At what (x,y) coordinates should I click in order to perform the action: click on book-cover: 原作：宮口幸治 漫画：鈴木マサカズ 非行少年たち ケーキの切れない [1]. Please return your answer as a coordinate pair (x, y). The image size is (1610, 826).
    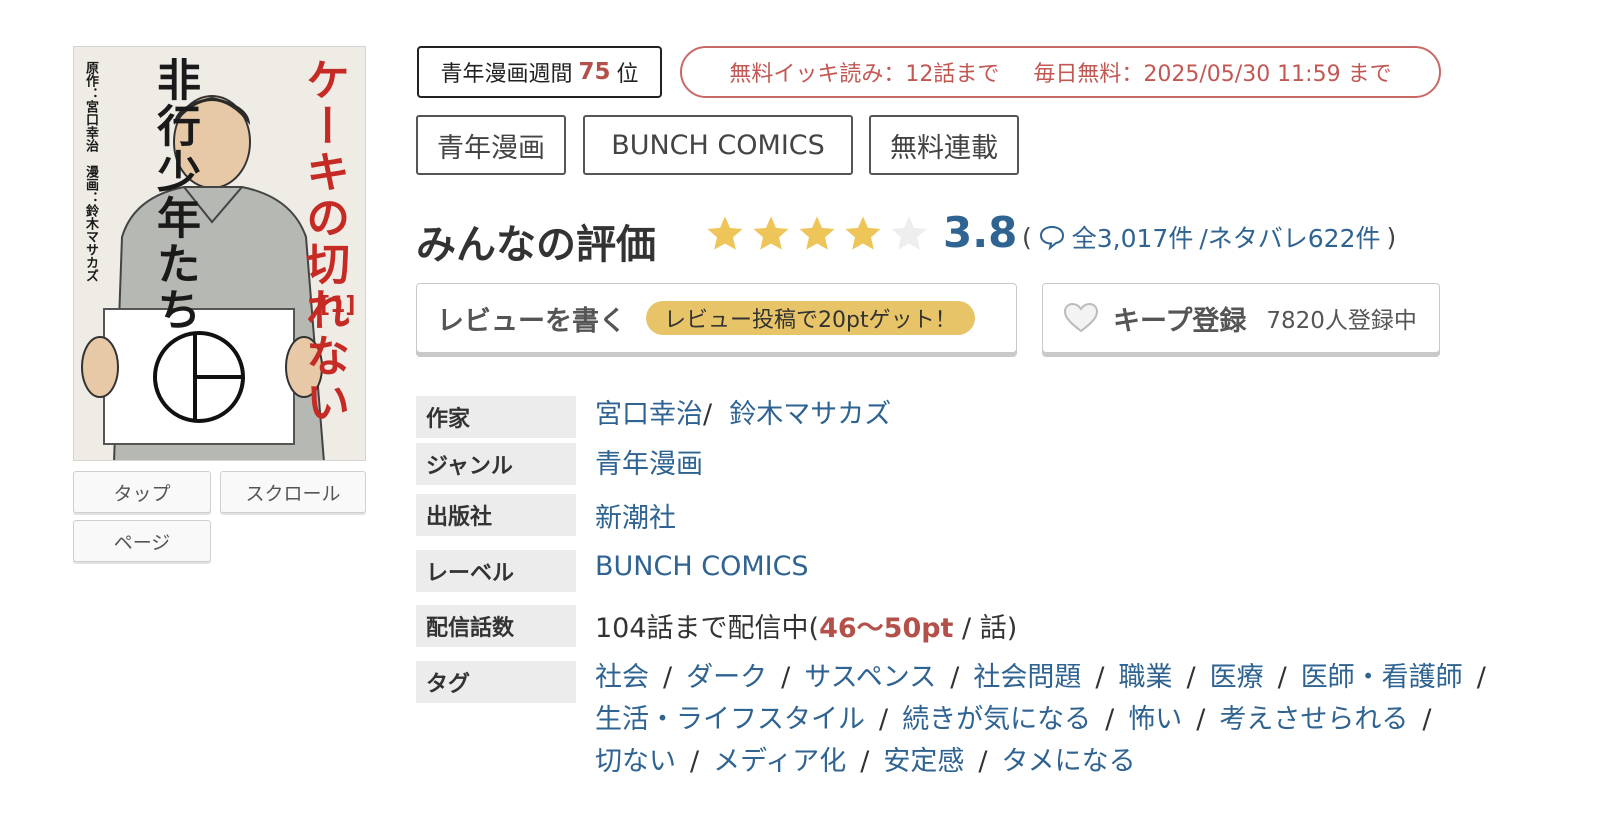
    Looking at the image, I should click on (219, 253).